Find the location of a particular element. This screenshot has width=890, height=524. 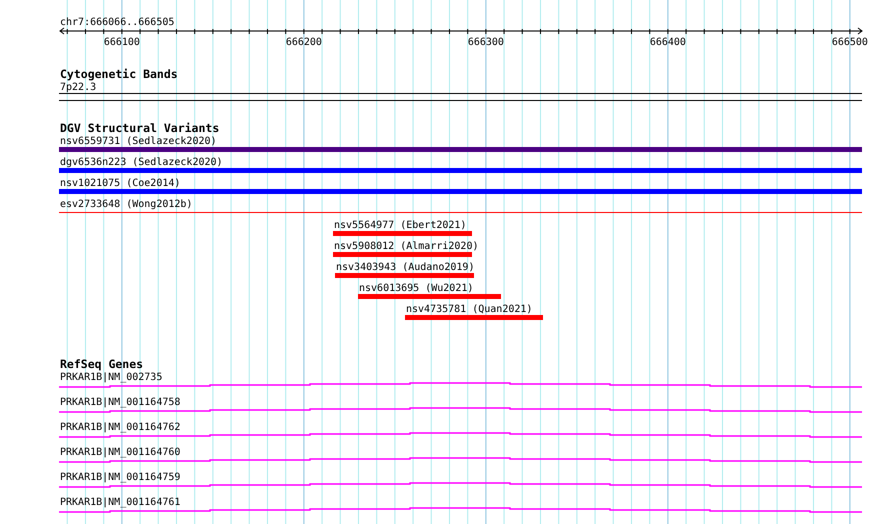

track-title: Cytogenetic Bands is located at coordinates (119, 74).